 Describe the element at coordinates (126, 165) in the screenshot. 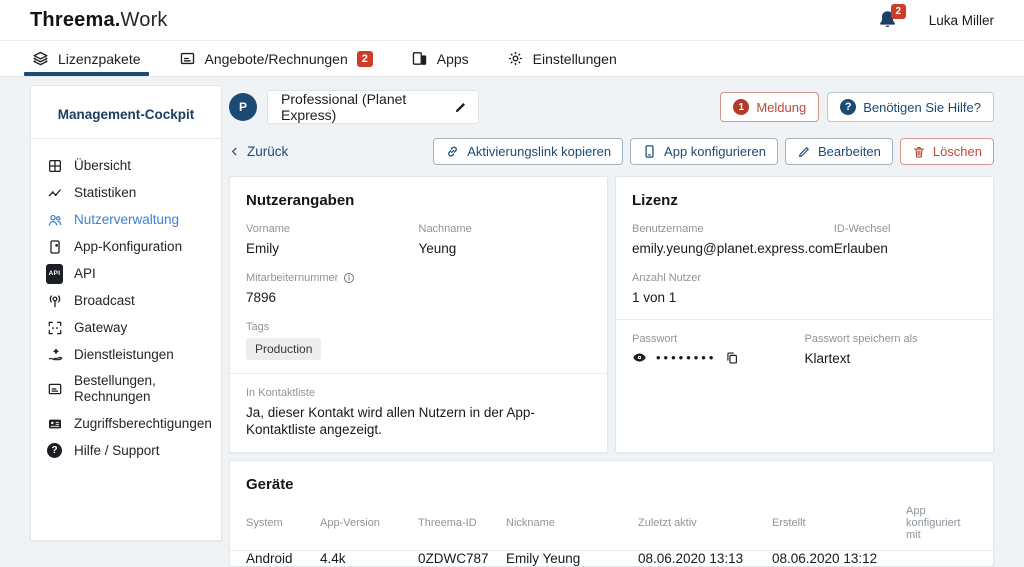

I see `sidebar-item-uebersicht: Übersicht` at that location.